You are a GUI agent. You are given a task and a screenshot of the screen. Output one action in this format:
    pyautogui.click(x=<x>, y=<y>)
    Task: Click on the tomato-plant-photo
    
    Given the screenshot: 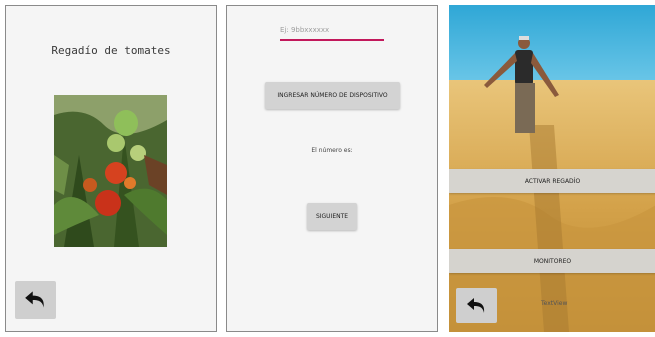 What is the action you would take?
    pyautogui.click(x=110, y=171)
    